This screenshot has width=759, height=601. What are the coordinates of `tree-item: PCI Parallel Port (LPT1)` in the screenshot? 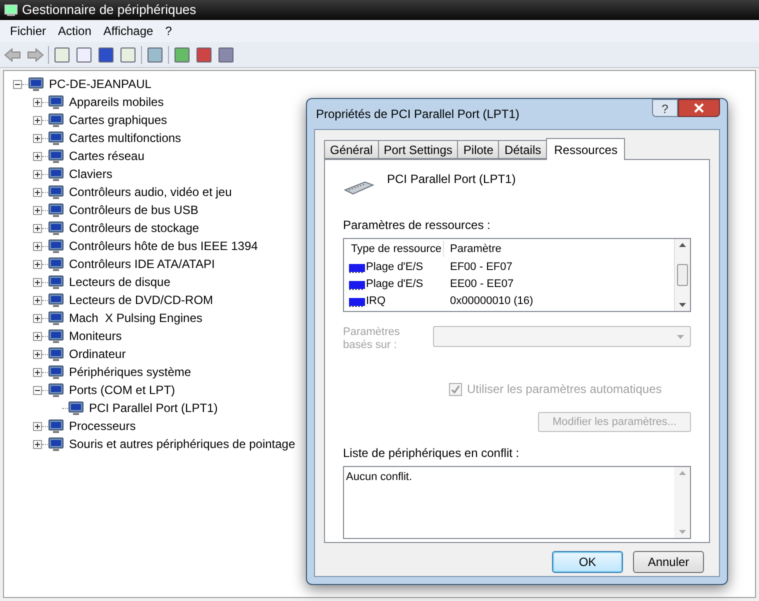 It's located at (153, 408).